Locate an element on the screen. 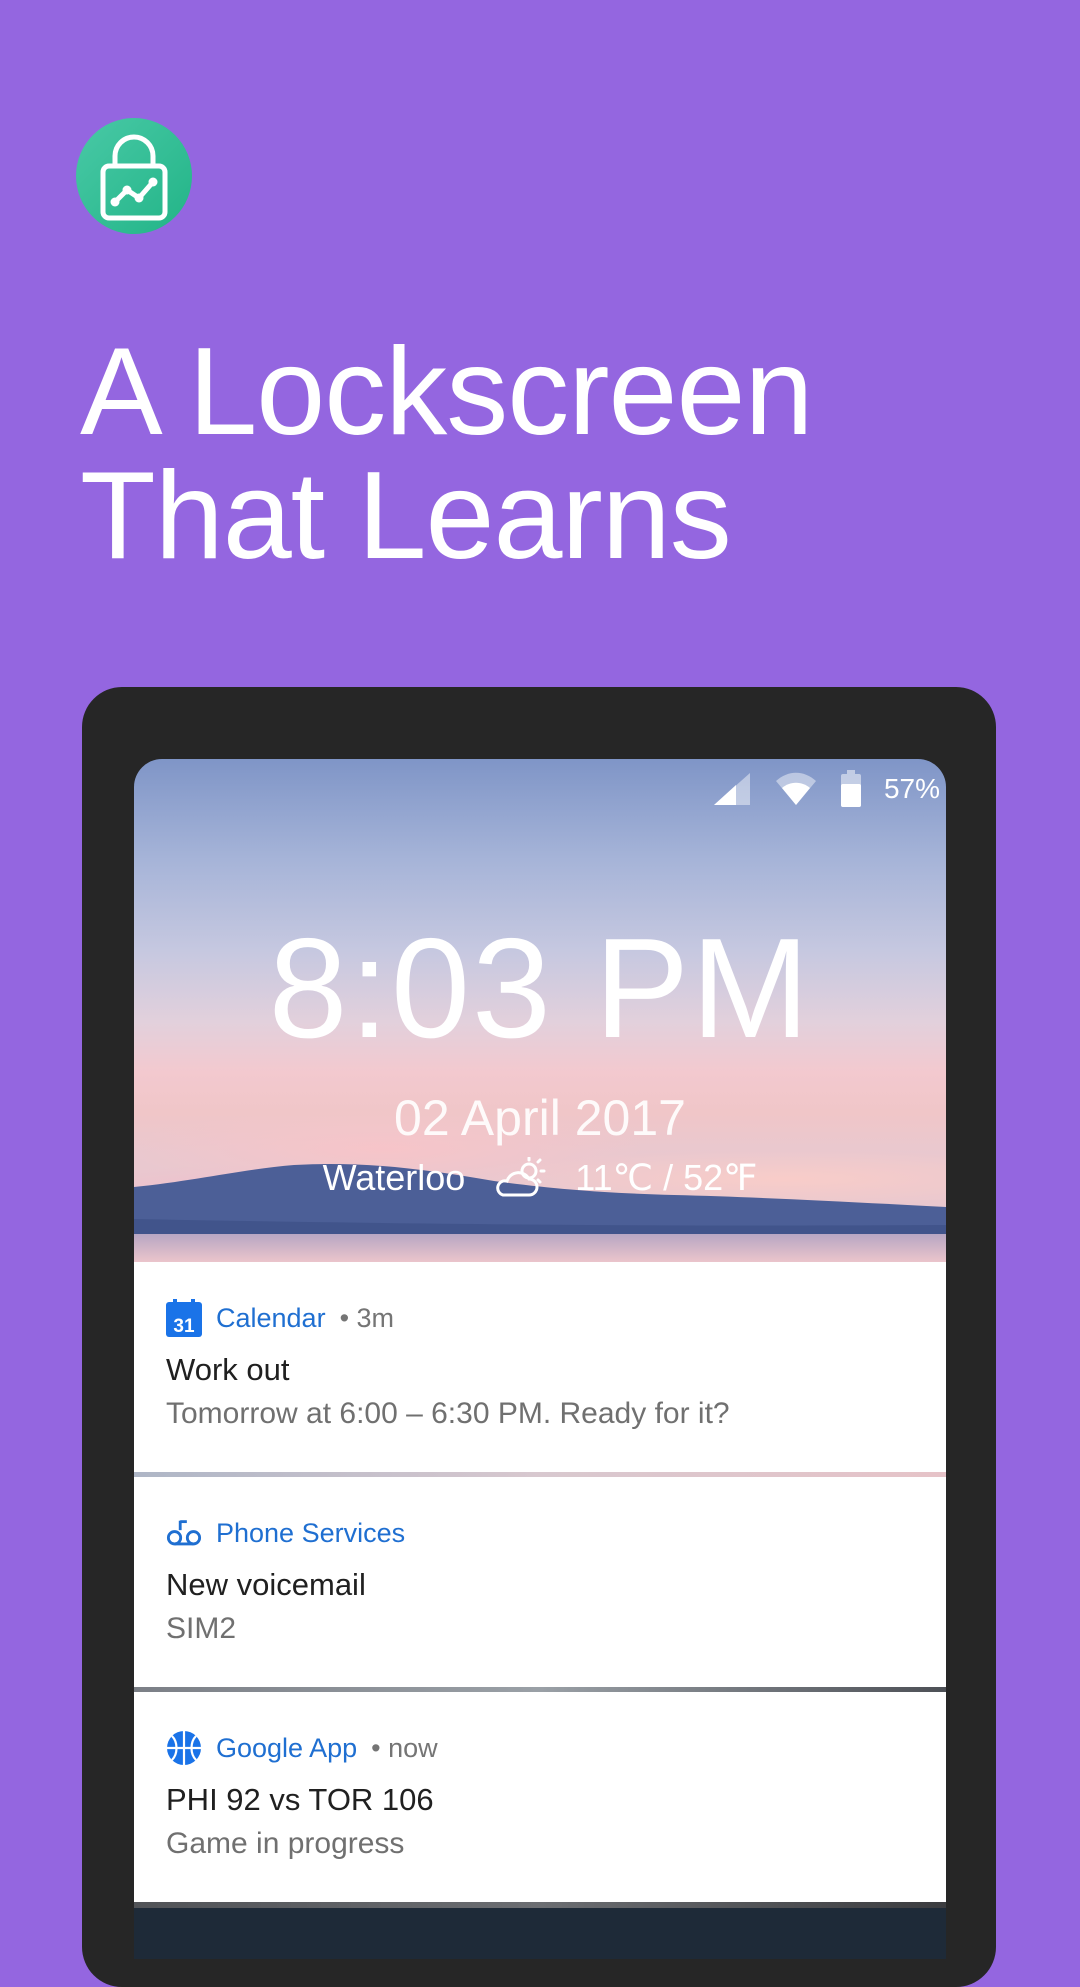 The image size is (1080, 1987). calendar-icon-day: 31 is located at coordinates (184, 1326).